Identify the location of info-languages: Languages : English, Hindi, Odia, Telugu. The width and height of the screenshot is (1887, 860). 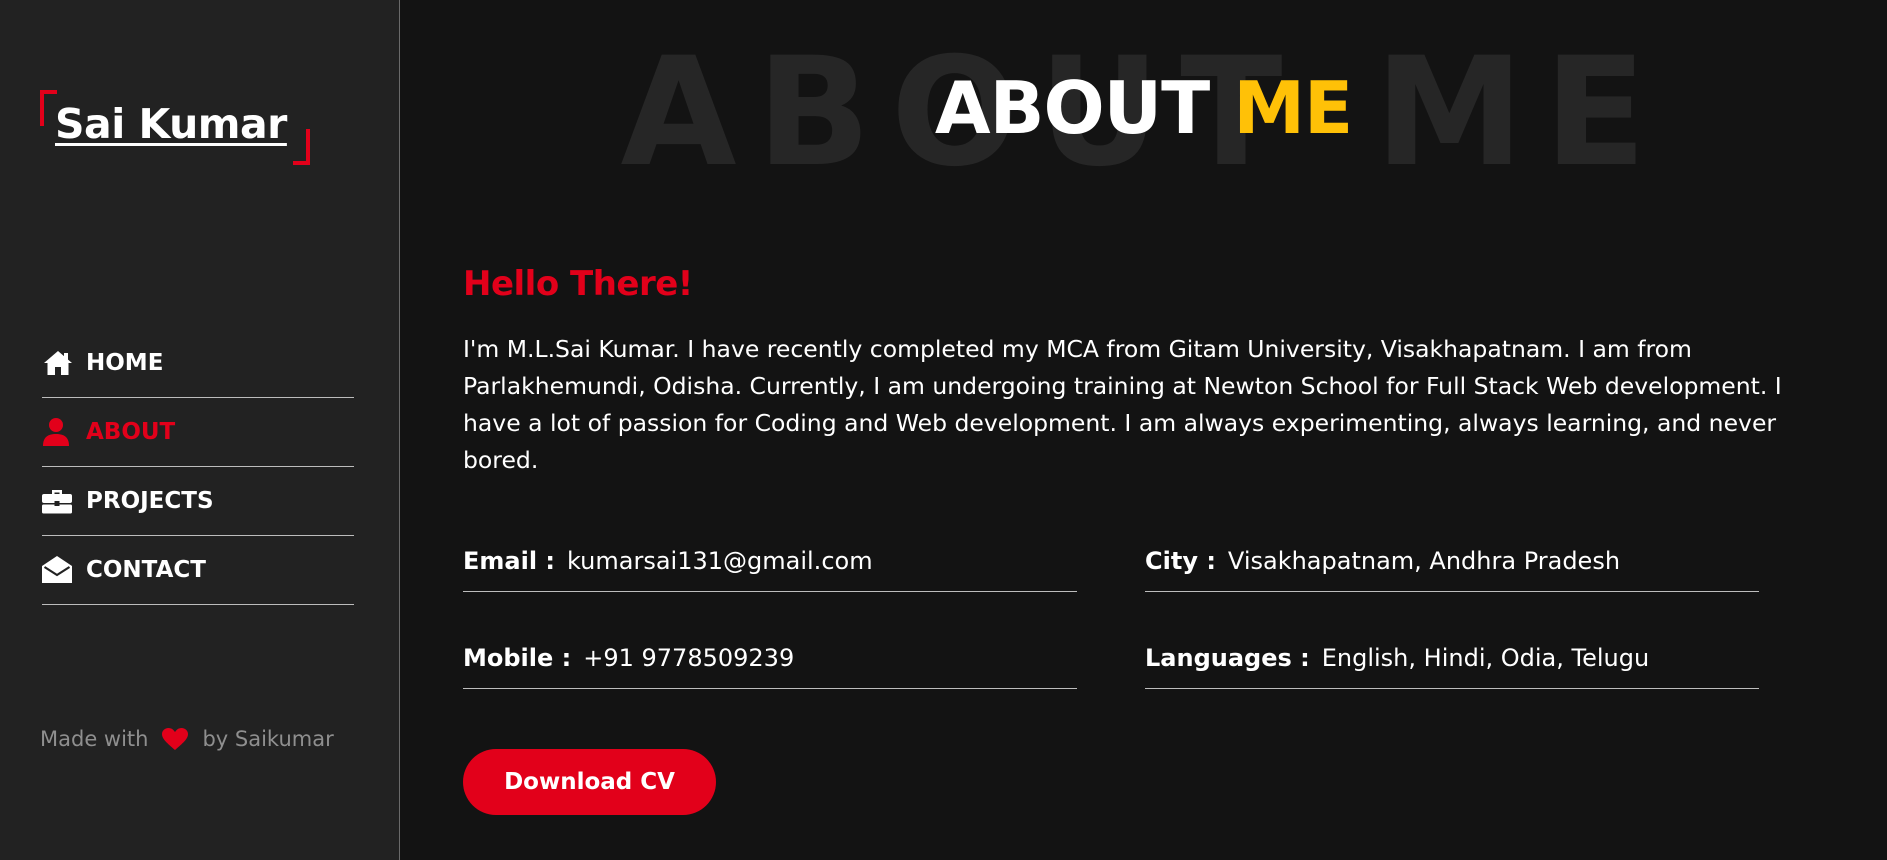
(1452, 658).